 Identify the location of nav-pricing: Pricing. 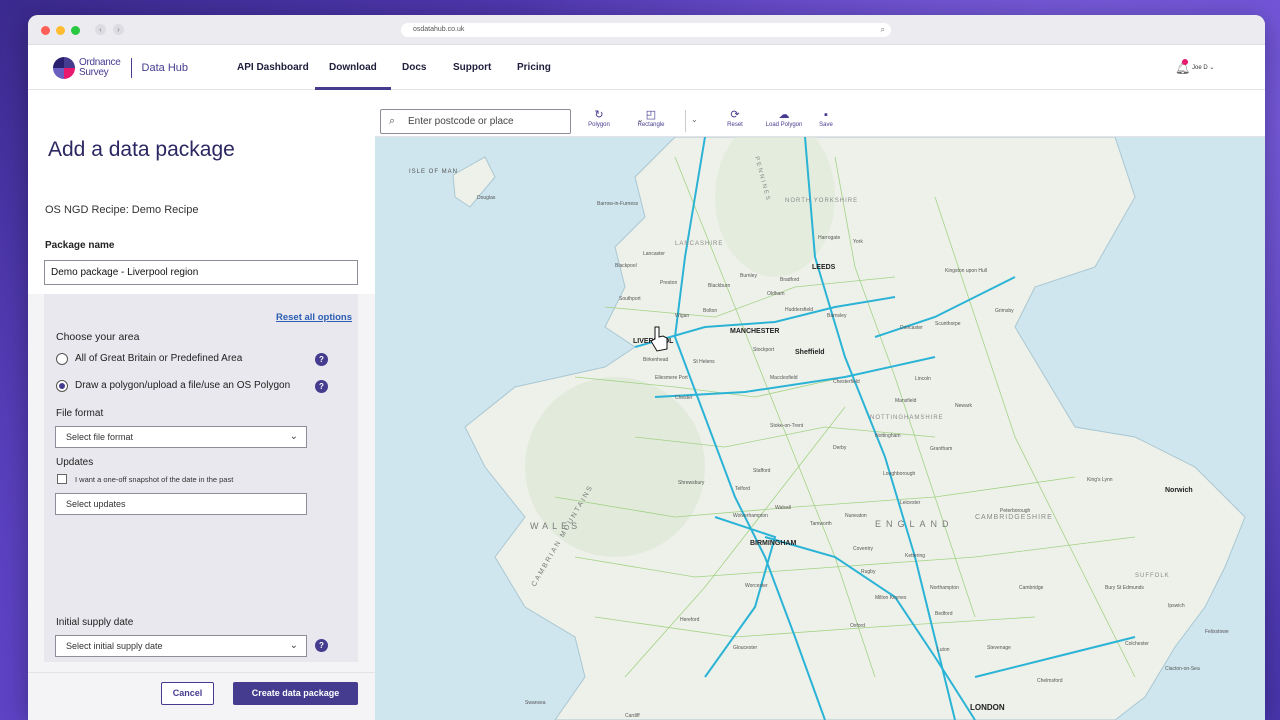
(534, 67).